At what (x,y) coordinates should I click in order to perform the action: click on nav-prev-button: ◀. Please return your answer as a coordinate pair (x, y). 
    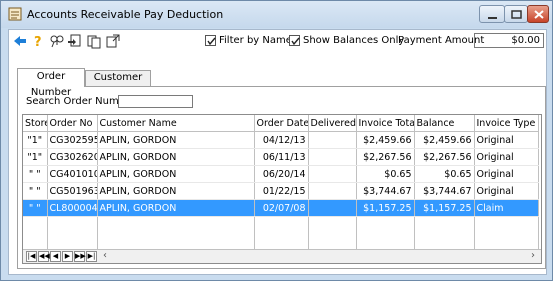
    Looking at the image, I should click on (55, 256).